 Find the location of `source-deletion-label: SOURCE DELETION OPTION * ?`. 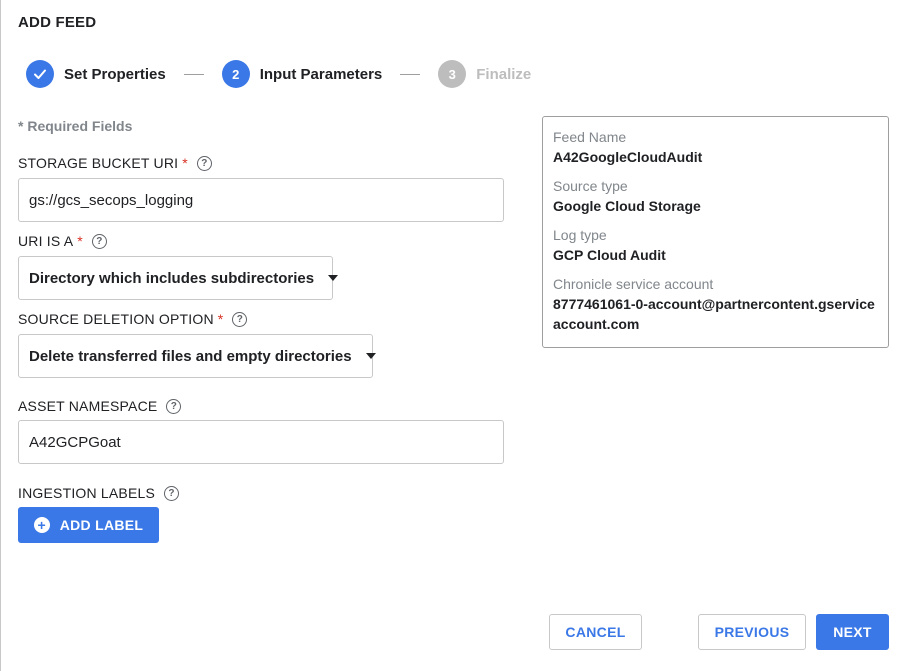

source-deletion-label: SOURCE DELETION OPTION * ? is located at coordinates (133, 319).